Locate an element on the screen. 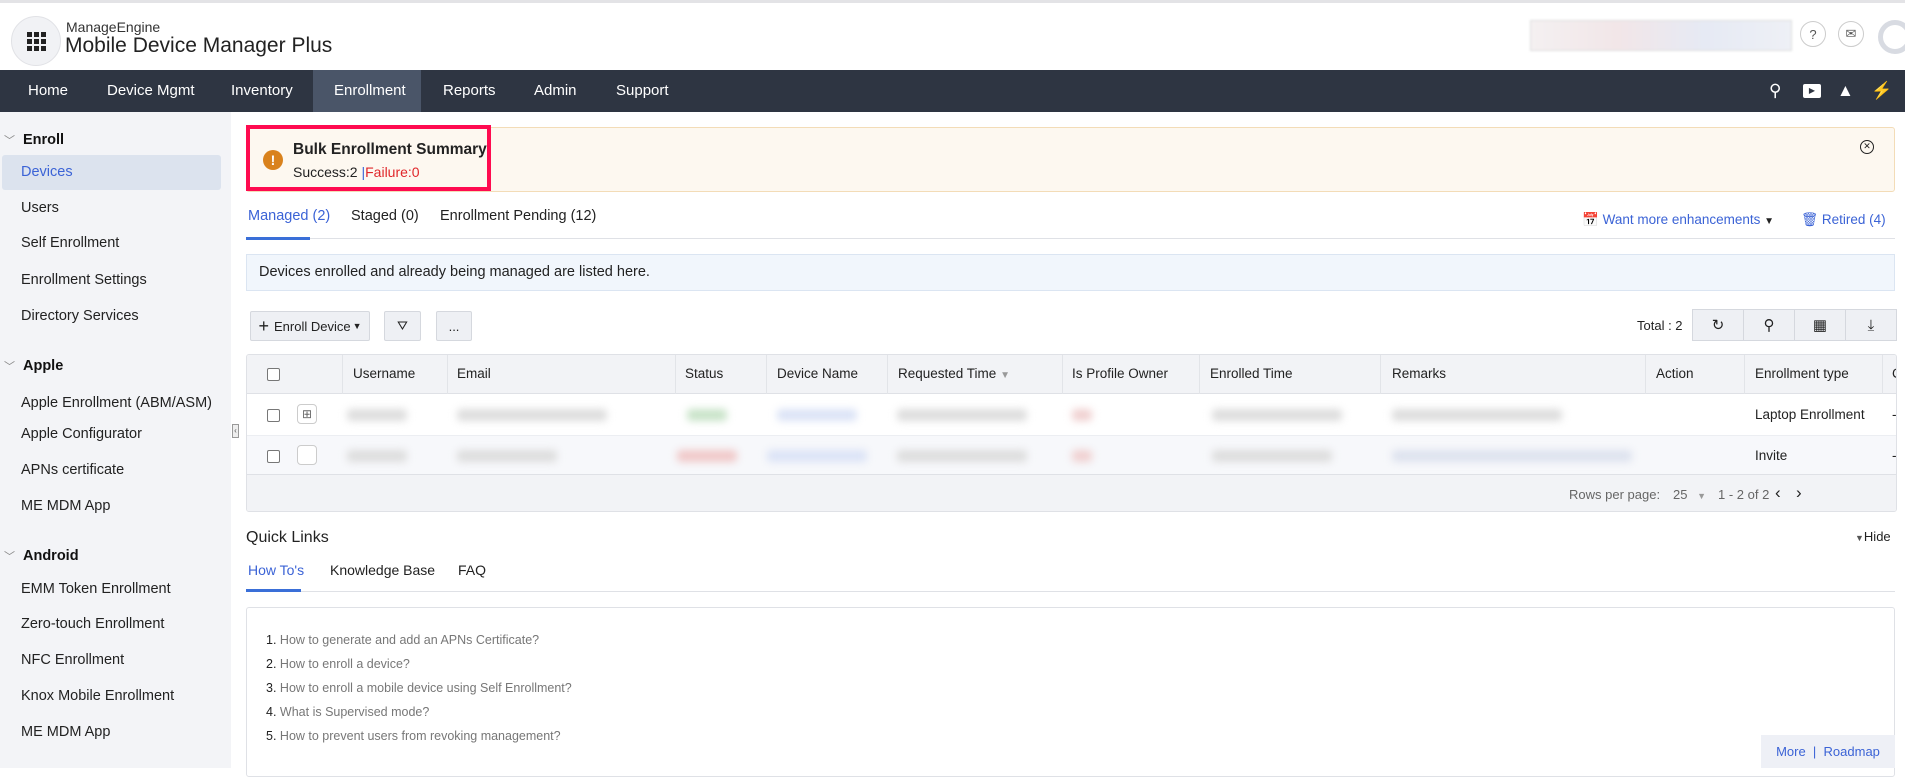 The width and height of the screenshot is (1905, 777). retired-link: 🗑 Retired (4) is located at coordinates (1843, 220).